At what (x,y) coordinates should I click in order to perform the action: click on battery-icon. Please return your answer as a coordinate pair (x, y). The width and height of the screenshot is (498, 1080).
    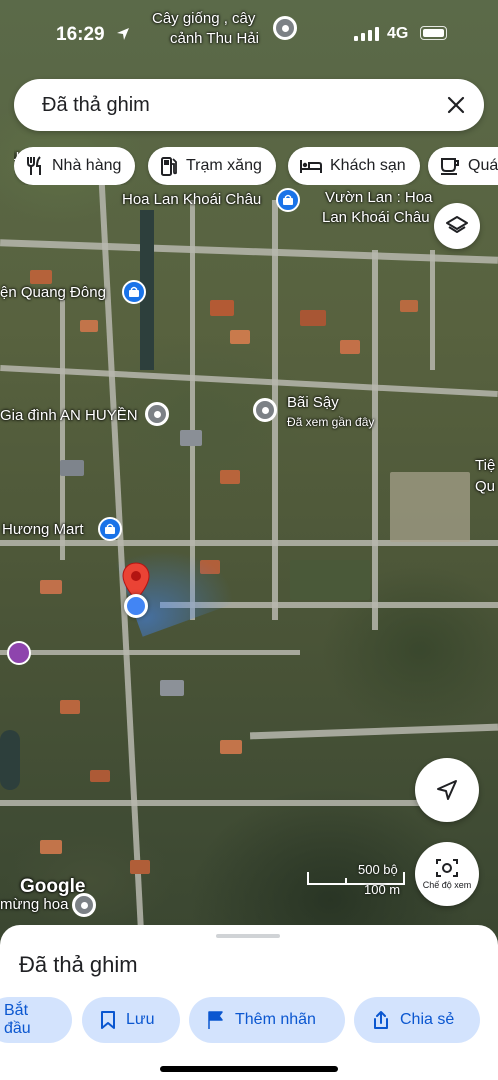
    Looking at the image, I should click on (433, 33).